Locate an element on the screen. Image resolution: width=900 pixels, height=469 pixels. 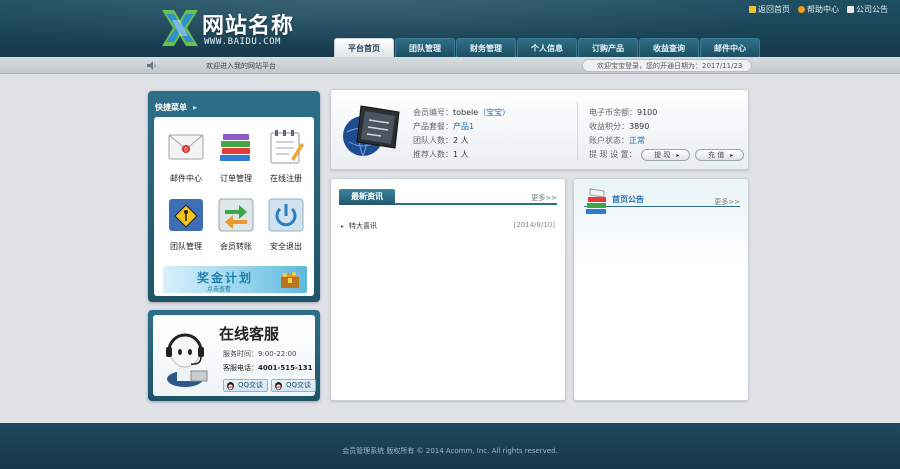
tab-profile: 个人信息 is located at coordinates (547, 47).